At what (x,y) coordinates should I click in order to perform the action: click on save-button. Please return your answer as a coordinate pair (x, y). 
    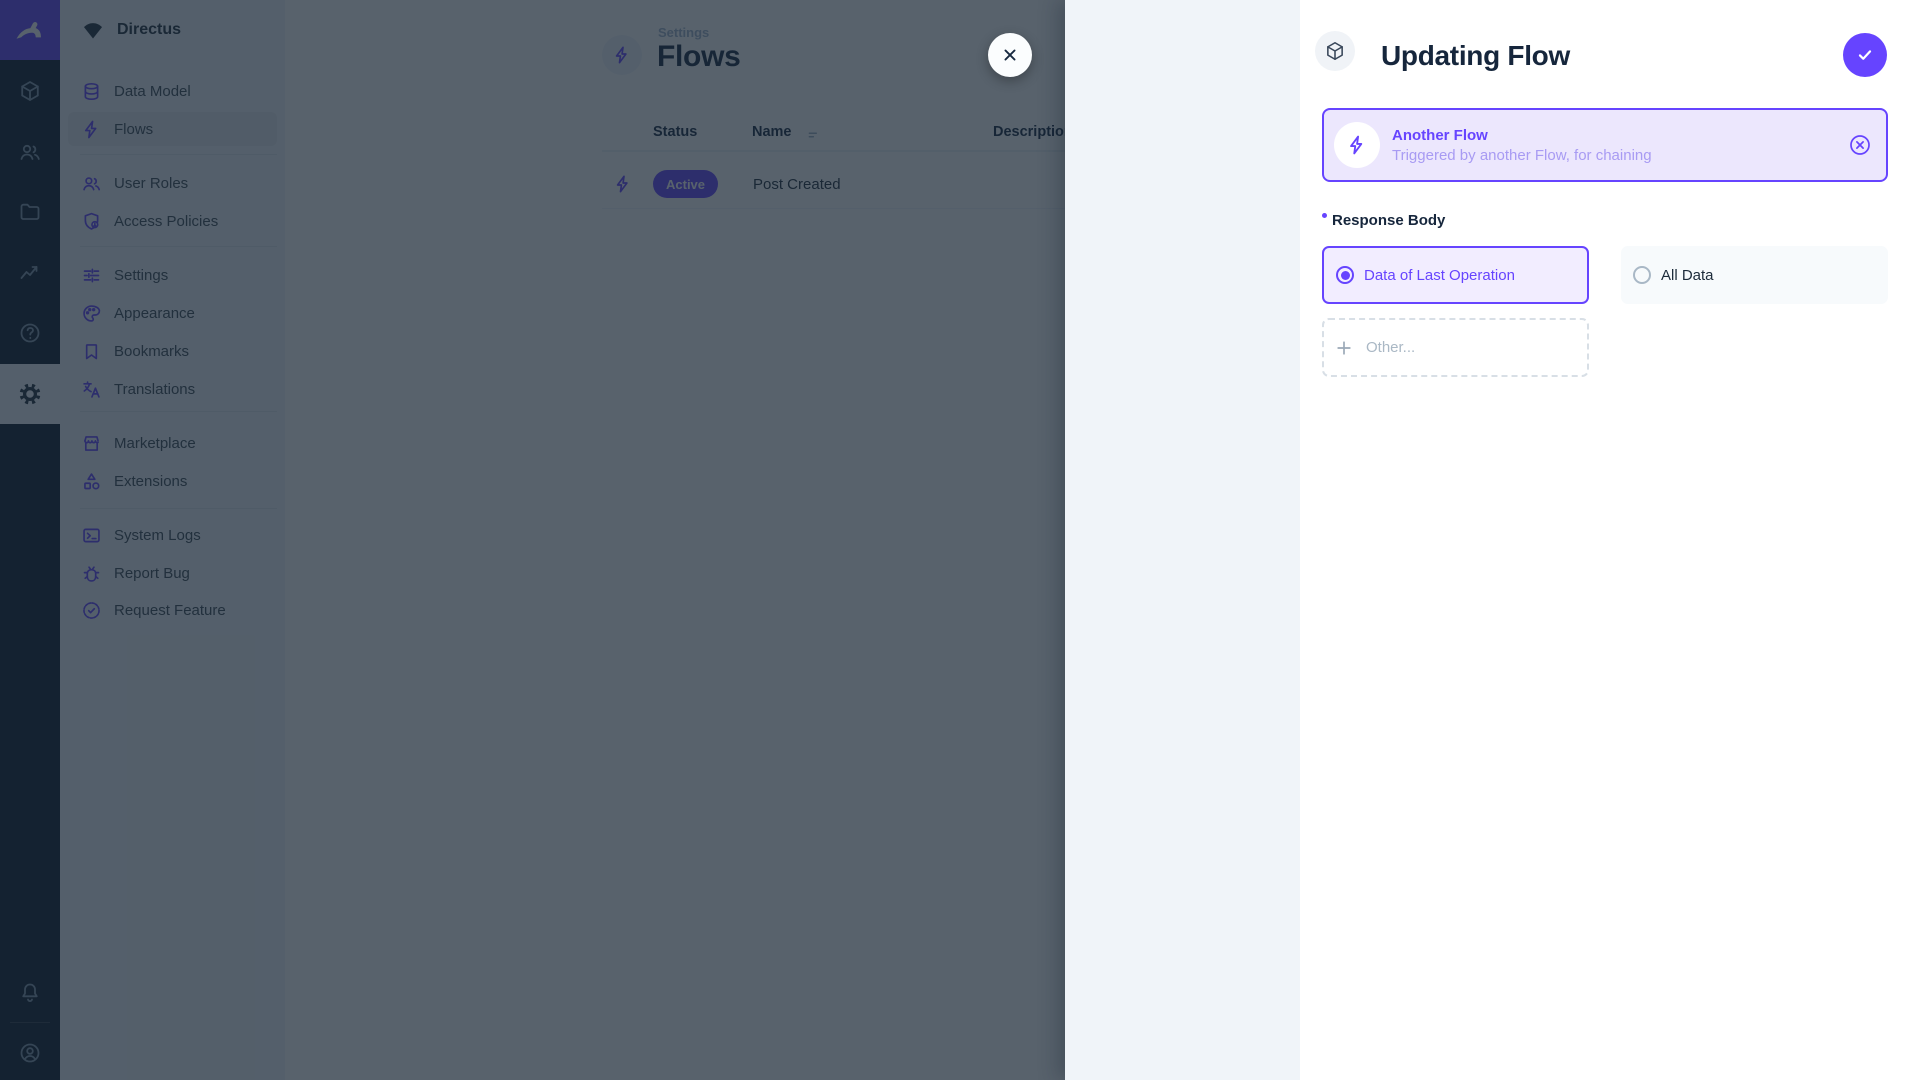
    Looking at the image, I should click on (1865, 55).